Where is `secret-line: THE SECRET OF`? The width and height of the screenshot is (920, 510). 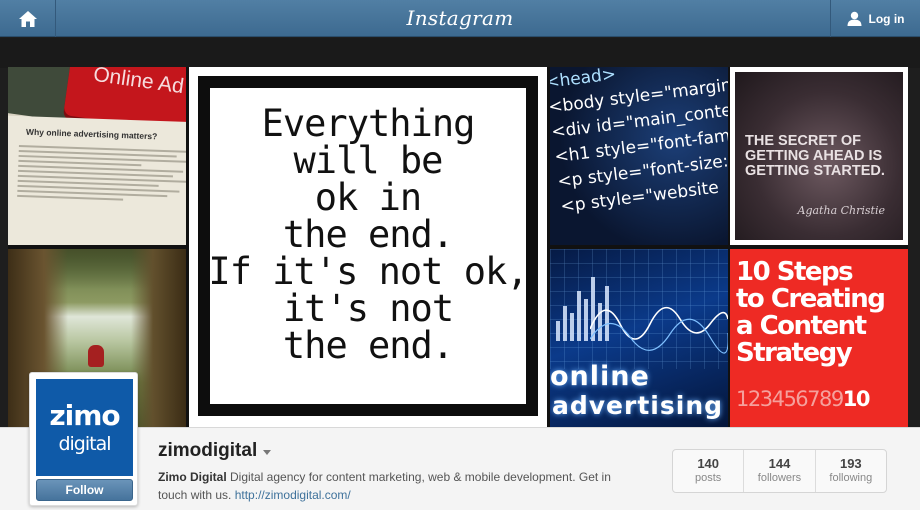
secret-line: THE SECRET OF is located at coordinates (803, 141).